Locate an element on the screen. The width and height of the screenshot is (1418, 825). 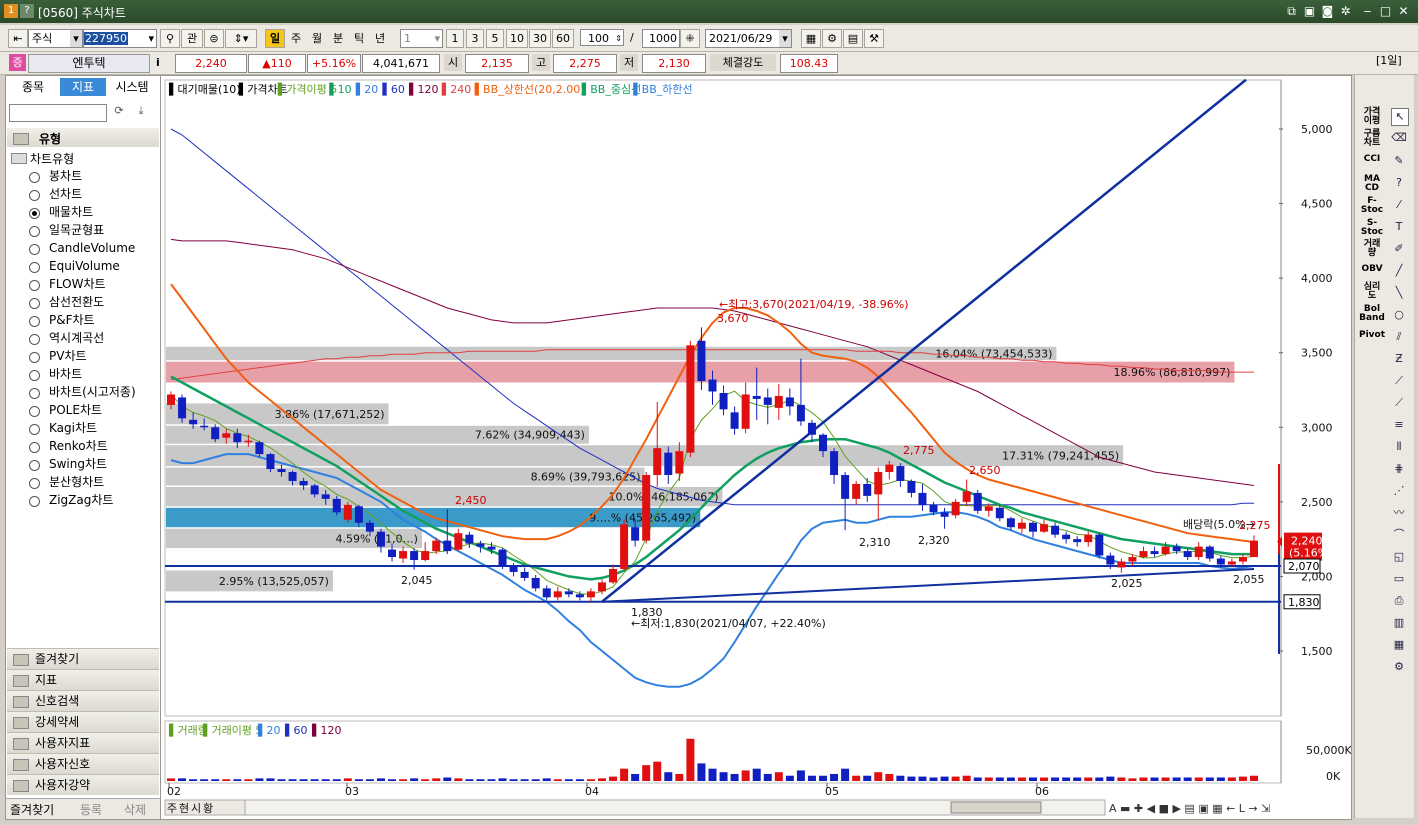
chart-type-label: FLOW차트 is located at coordinates (77, 284).